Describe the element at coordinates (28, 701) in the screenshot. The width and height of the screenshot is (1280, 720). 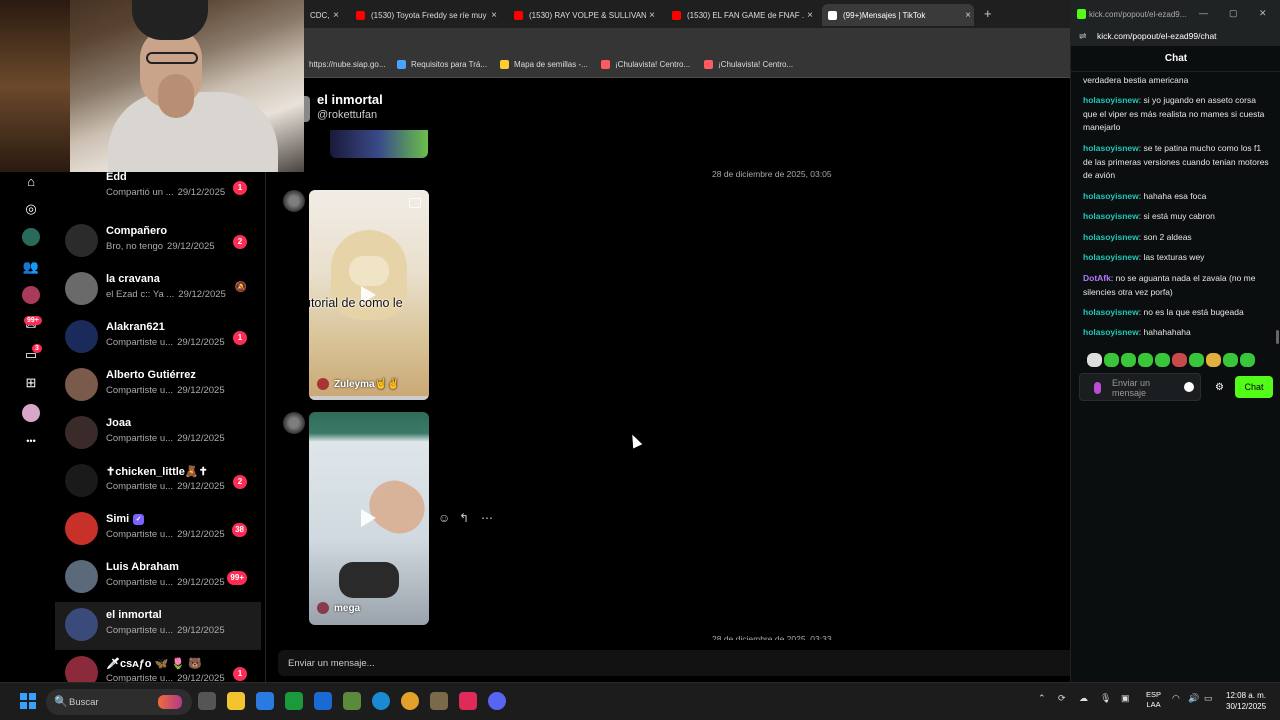
I see `start-button-icon` at that location.